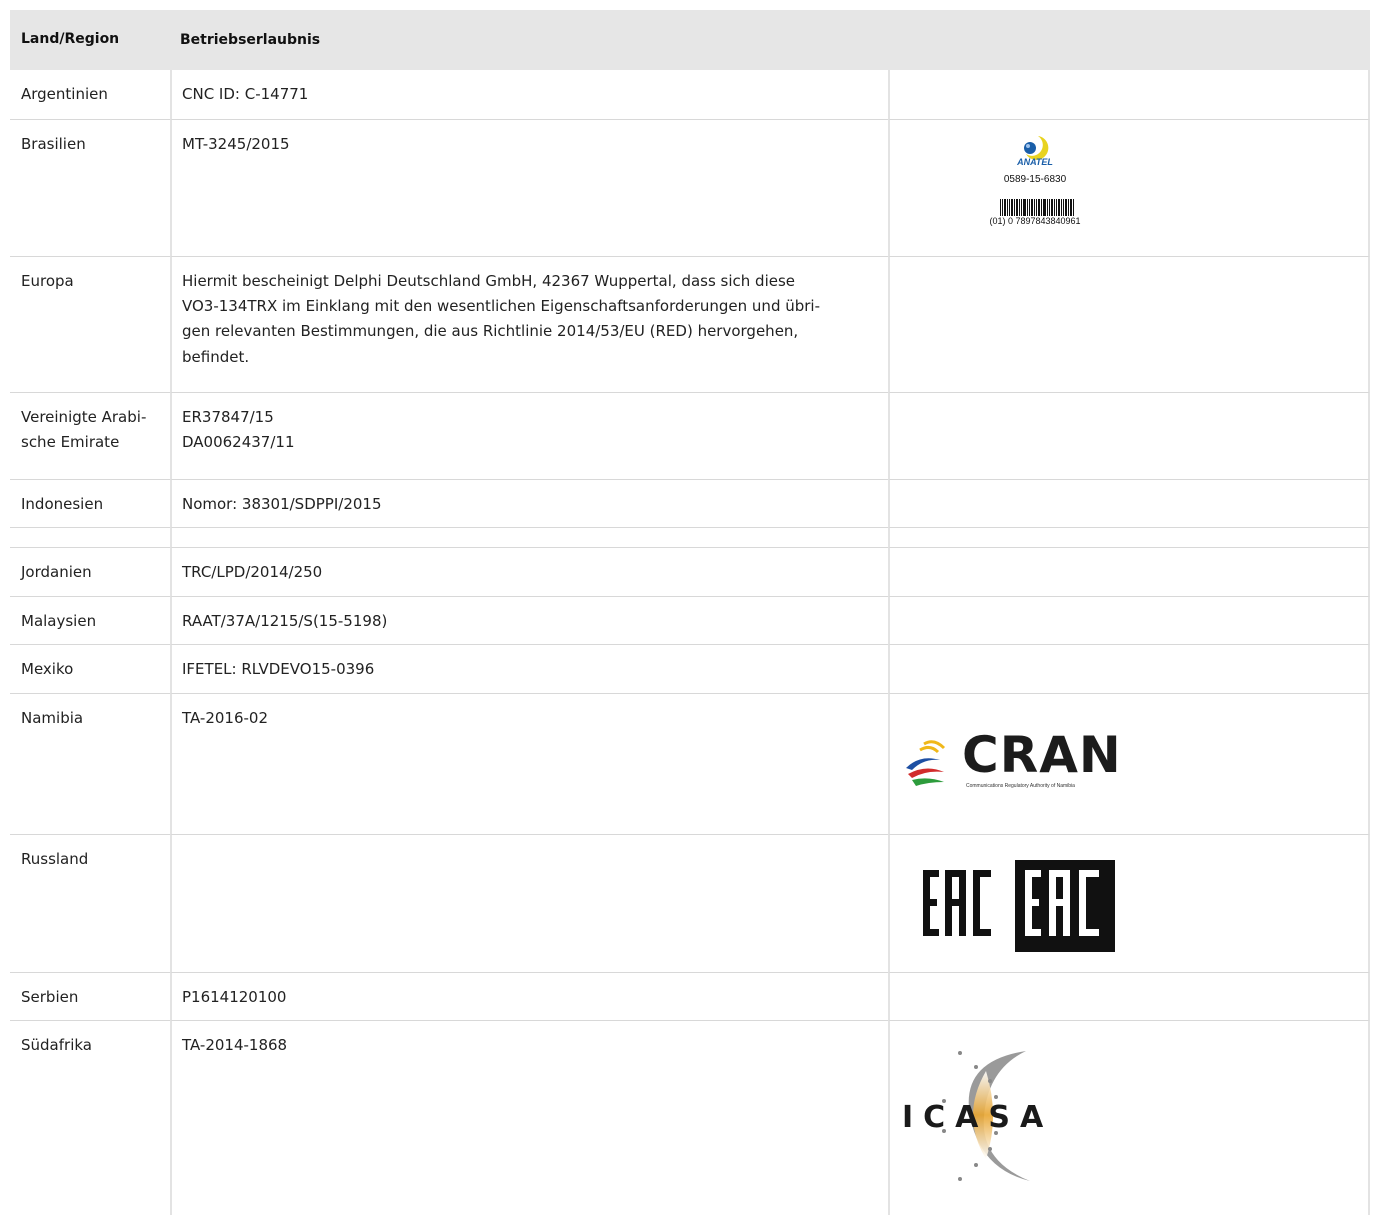 Image resolution: width=1373 pixels, height=1215 pixels. I want to click on country-brasilien: Brasilien, so click(90, 188).